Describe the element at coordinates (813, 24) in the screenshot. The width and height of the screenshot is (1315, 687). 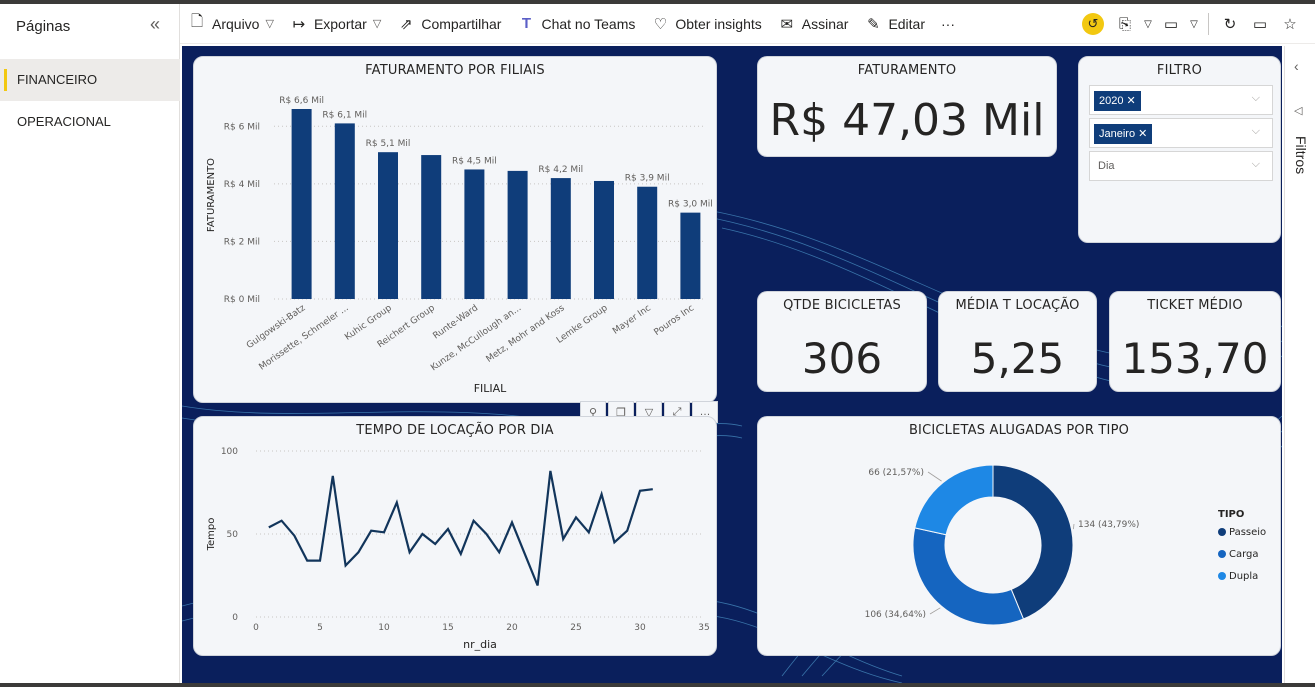
I see `assinar-button: ✉ Assinar` at that location.